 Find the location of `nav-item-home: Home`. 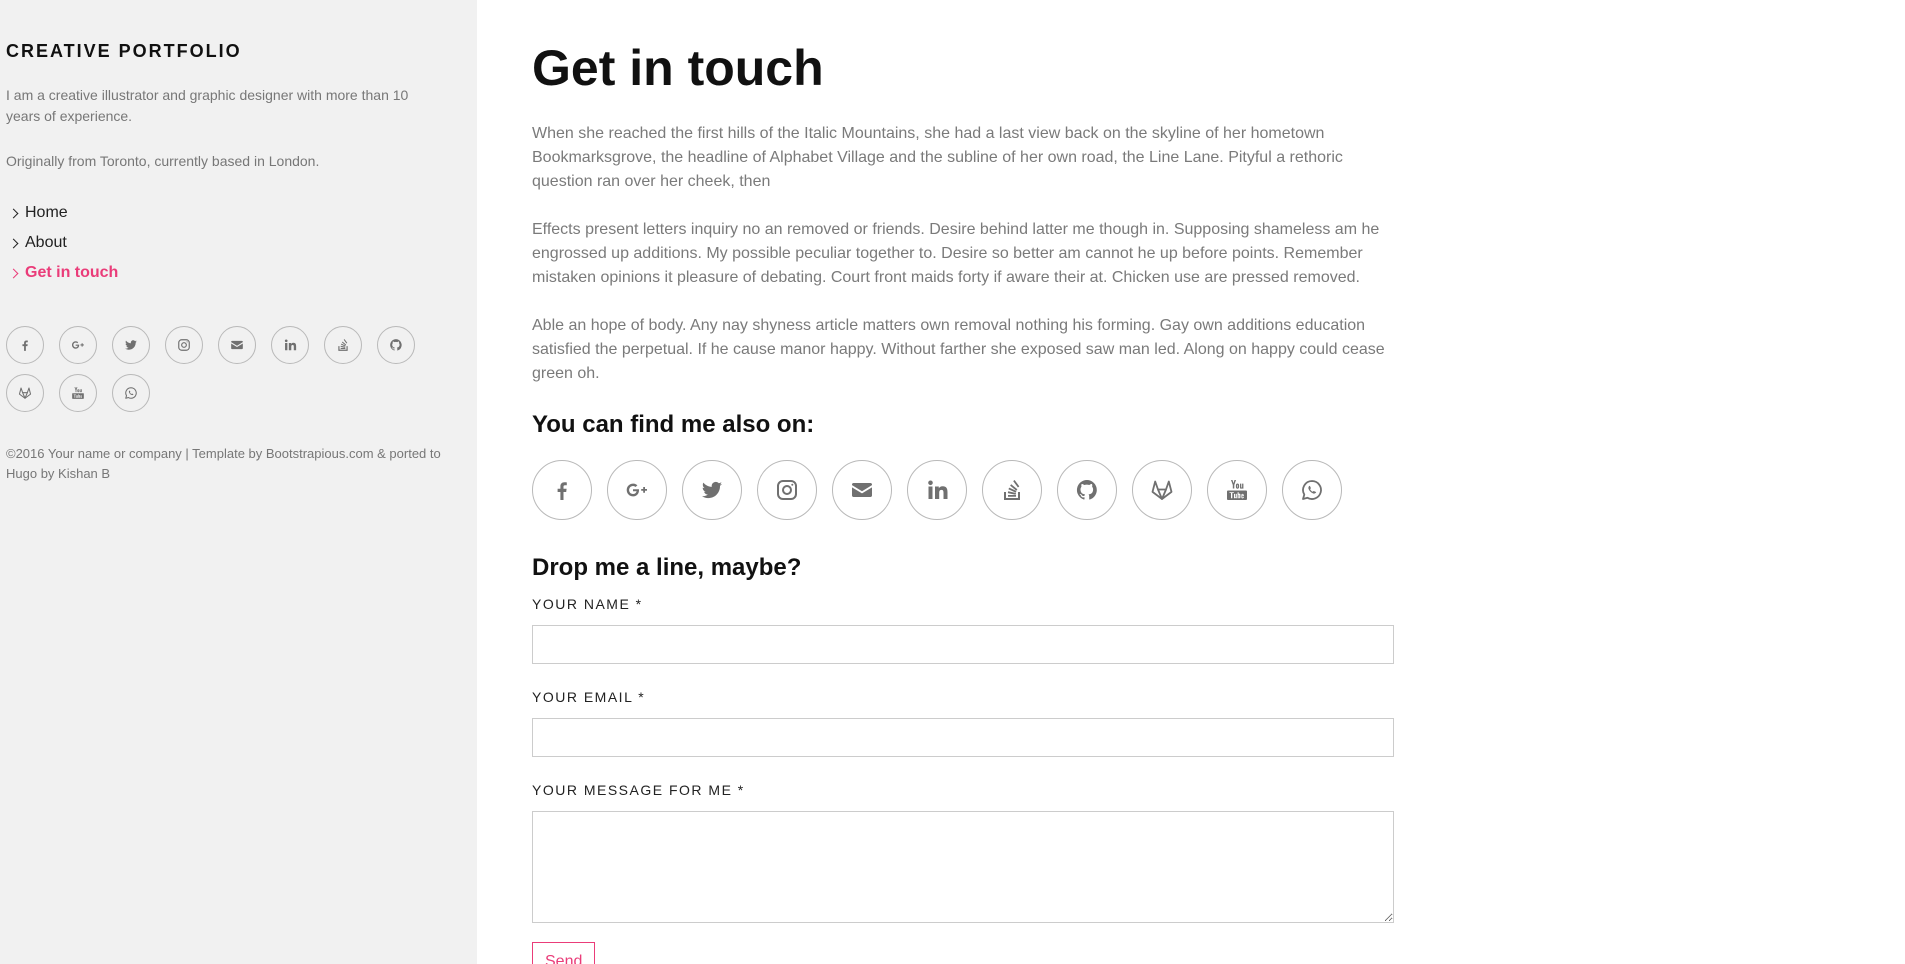

nav-item-home: Home is located at coordinates (221, 213).